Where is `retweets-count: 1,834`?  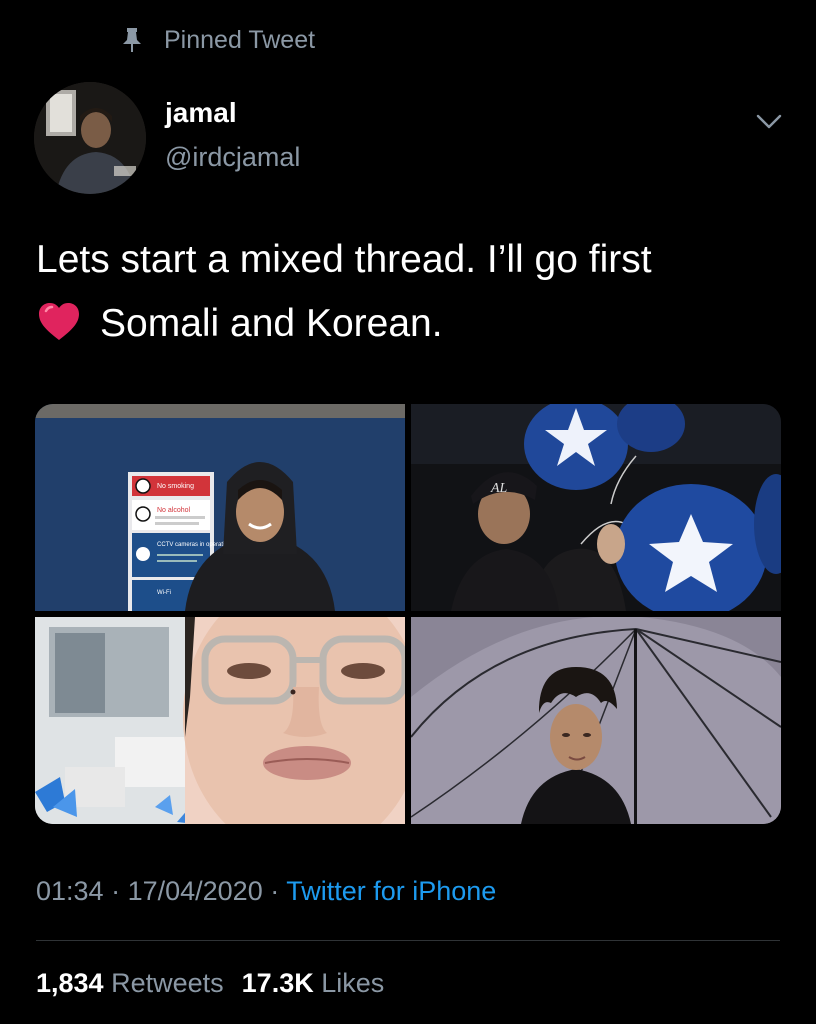 retweets-count: 1,834 is located at coordinates (70, 983).